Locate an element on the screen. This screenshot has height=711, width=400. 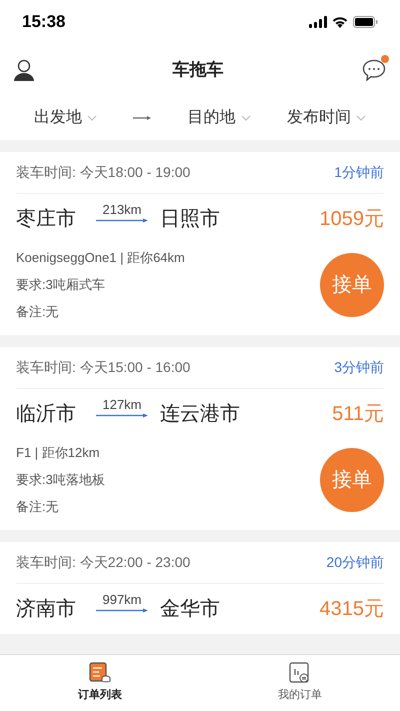
tab-item: 我的订单 is located at coordinates (300, 683).